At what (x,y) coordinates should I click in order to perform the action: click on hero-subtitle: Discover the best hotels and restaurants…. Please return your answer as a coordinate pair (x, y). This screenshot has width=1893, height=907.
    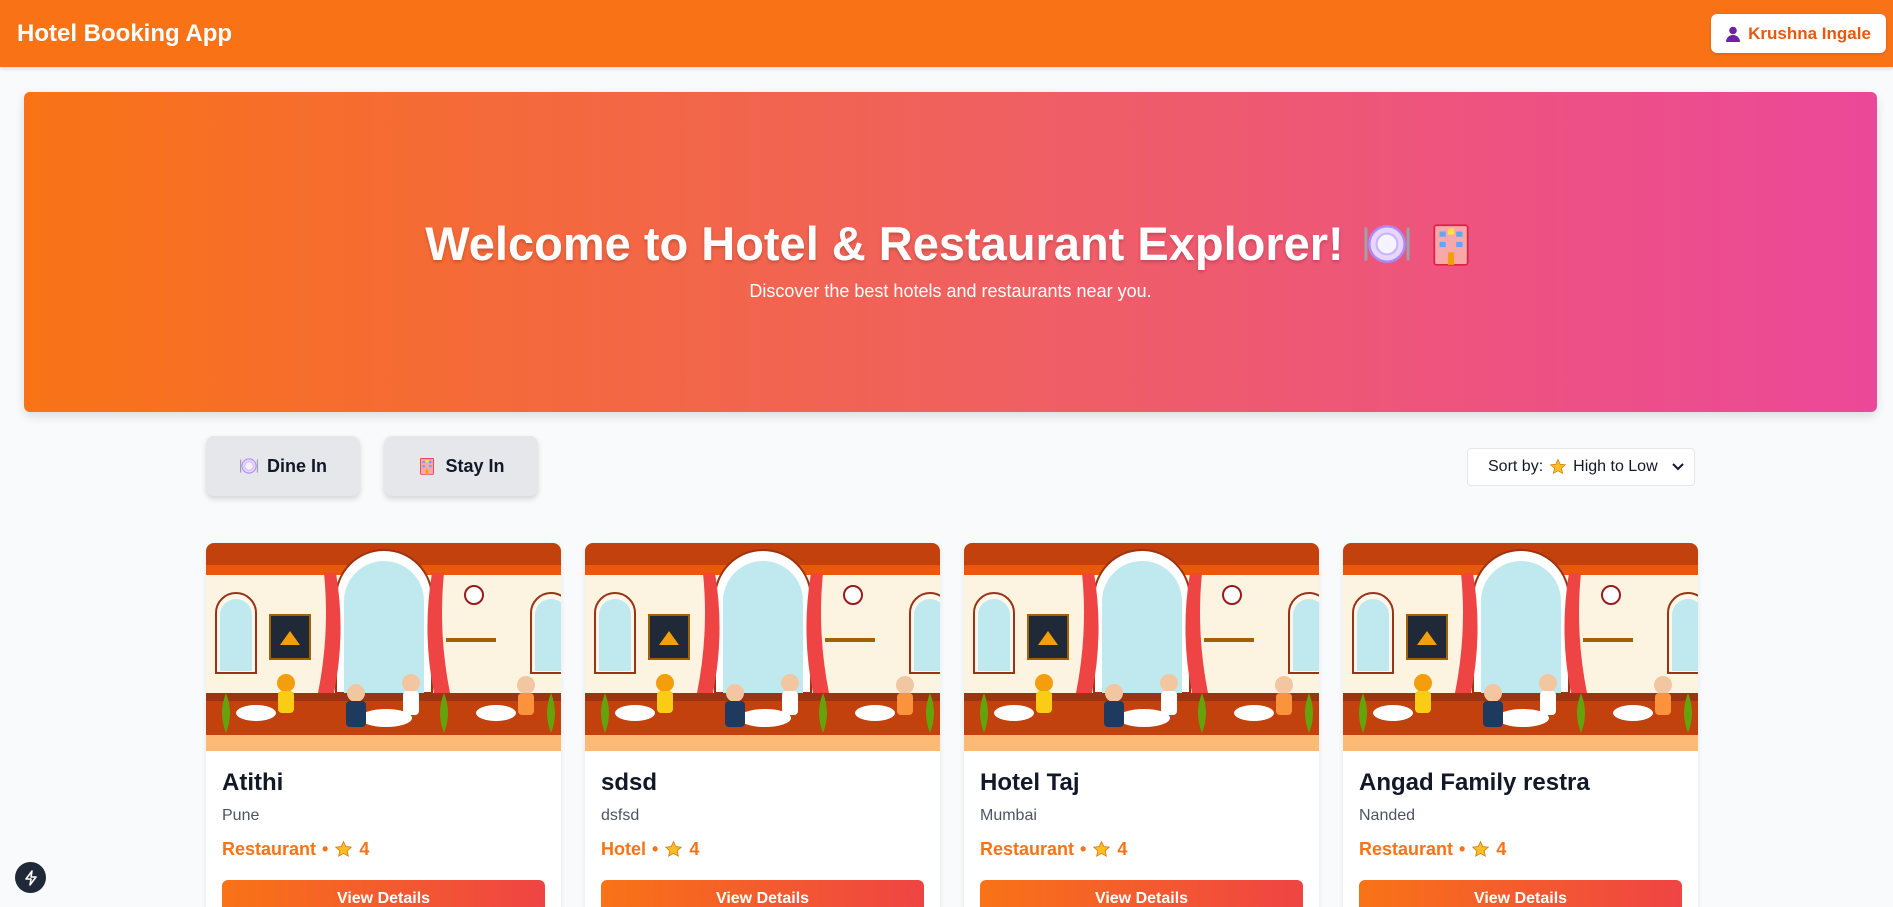
    Looking at the image, I should click on (950, 291).